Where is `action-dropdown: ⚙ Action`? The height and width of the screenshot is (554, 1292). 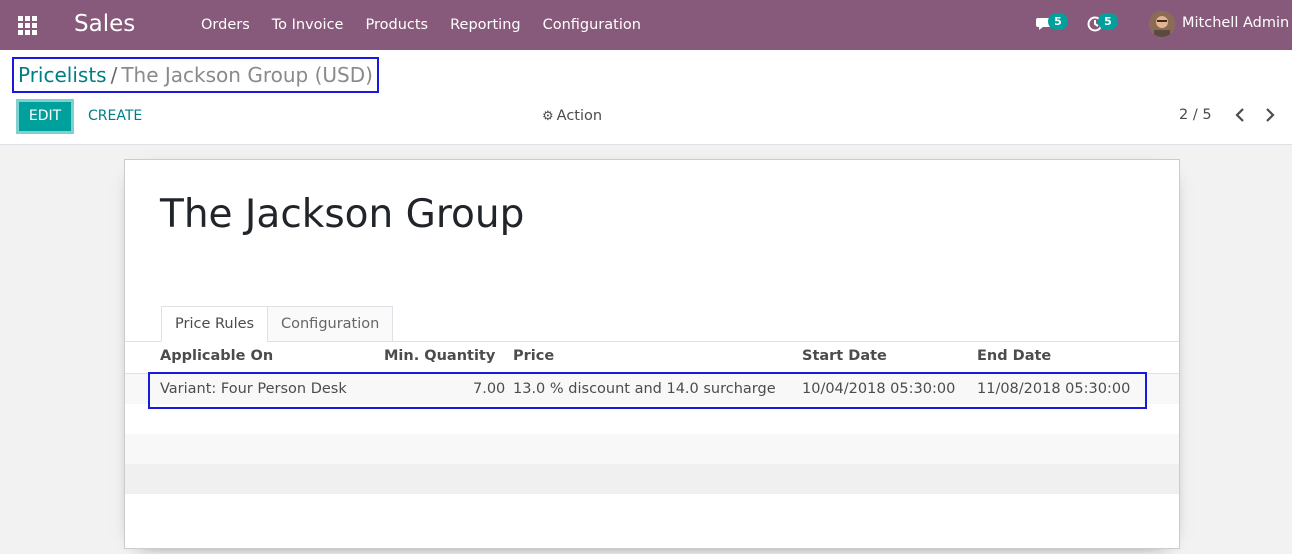
action-dropdown: ⚙ Action is located at coordinates (572, 116).